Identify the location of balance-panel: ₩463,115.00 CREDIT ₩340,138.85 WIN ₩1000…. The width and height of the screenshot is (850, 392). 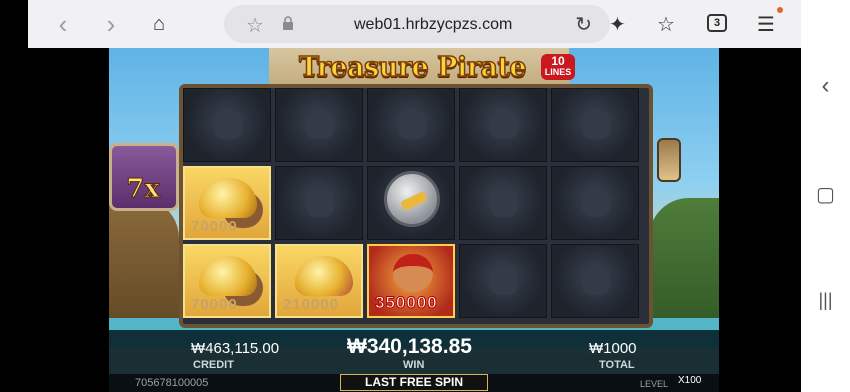
(414, 352).